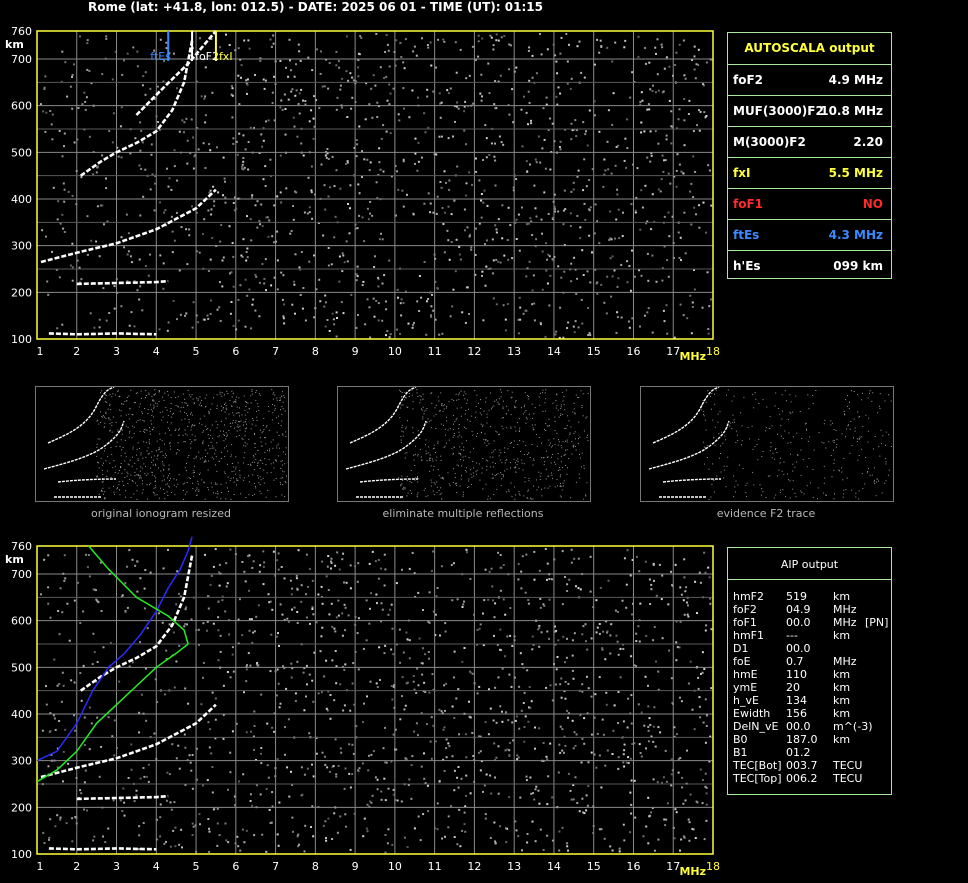 Image resolution: width=968 pixels, height=883 pixels. What do you see at coordinates (395, 866) in the screenshot?
I see `x-tick-label: 10` at bounding box center [395, 866].